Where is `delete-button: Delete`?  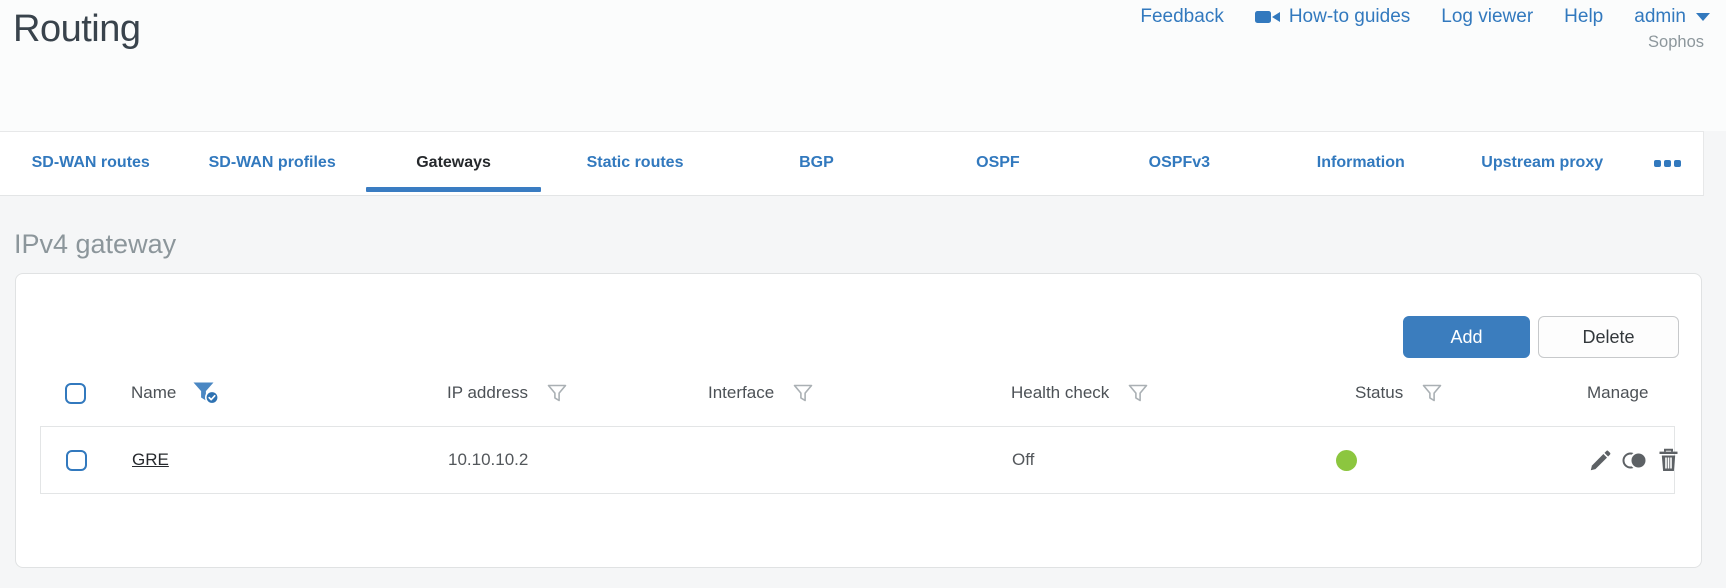 delete-button: Delete is located at coordinates (1608, 337).